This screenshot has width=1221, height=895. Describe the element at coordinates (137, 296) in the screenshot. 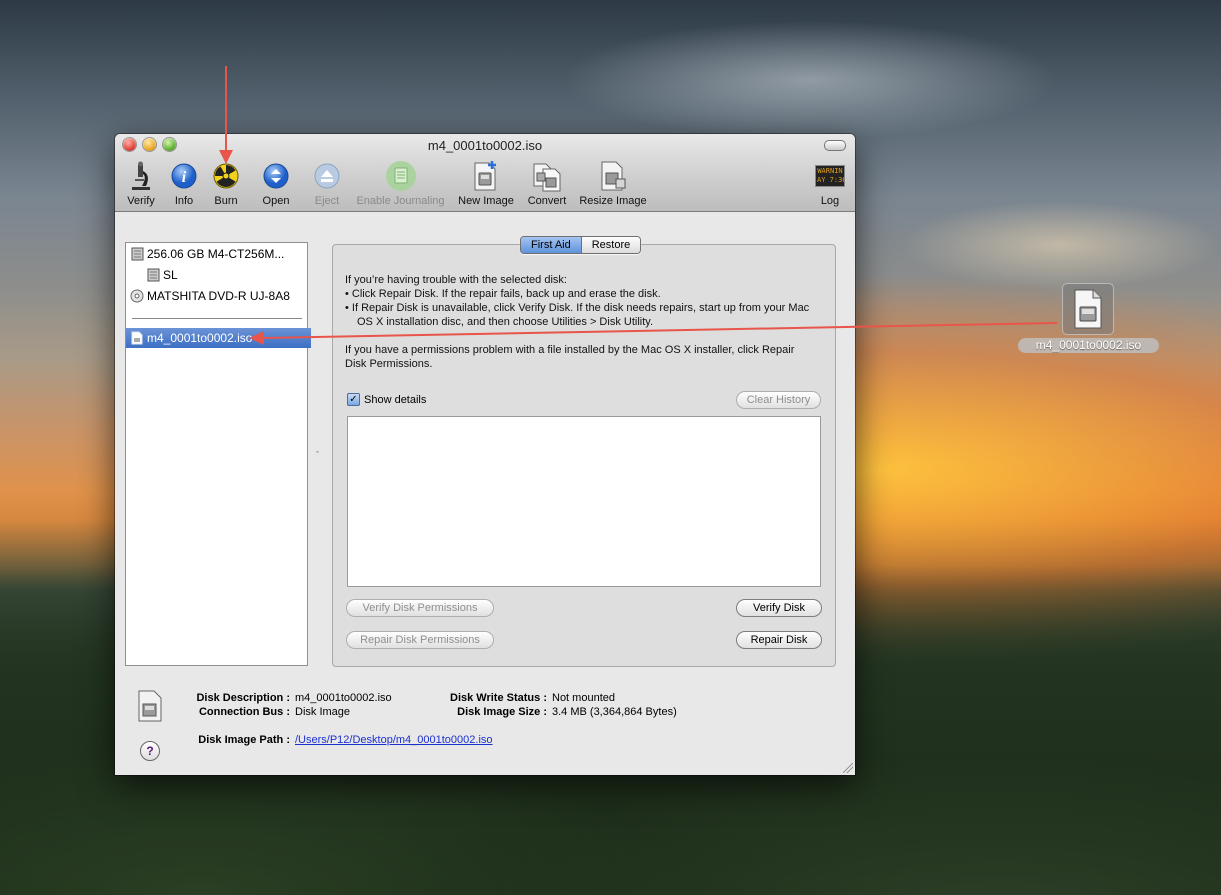

I see `optical-disc-icon` at that location.